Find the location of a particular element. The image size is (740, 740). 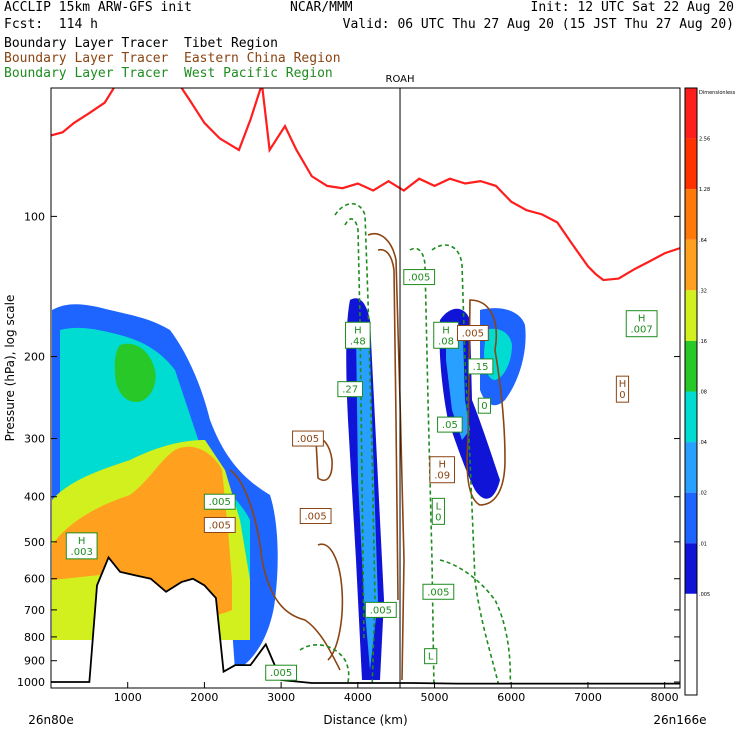

y-axis-label: Pressure (hPa), log scale is located at coordinates (10, 368).